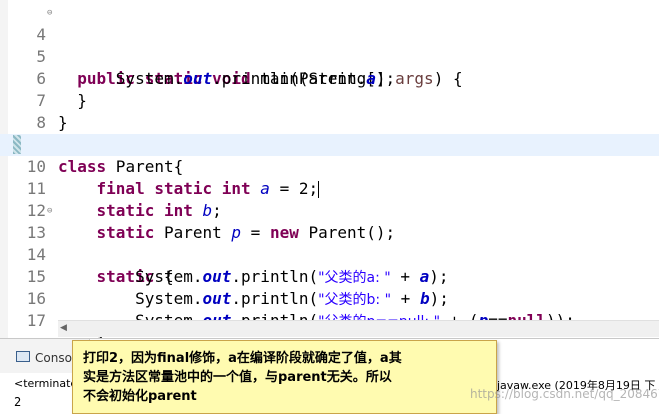 The image size is (659, 414). Describe the element at coordinates (17, 144) in the screenshot. I see `change-marker` at that location.